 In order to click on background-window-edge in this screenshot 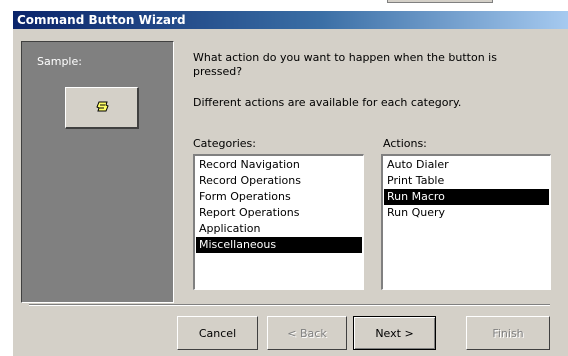, I will do `click(440, 1)`.